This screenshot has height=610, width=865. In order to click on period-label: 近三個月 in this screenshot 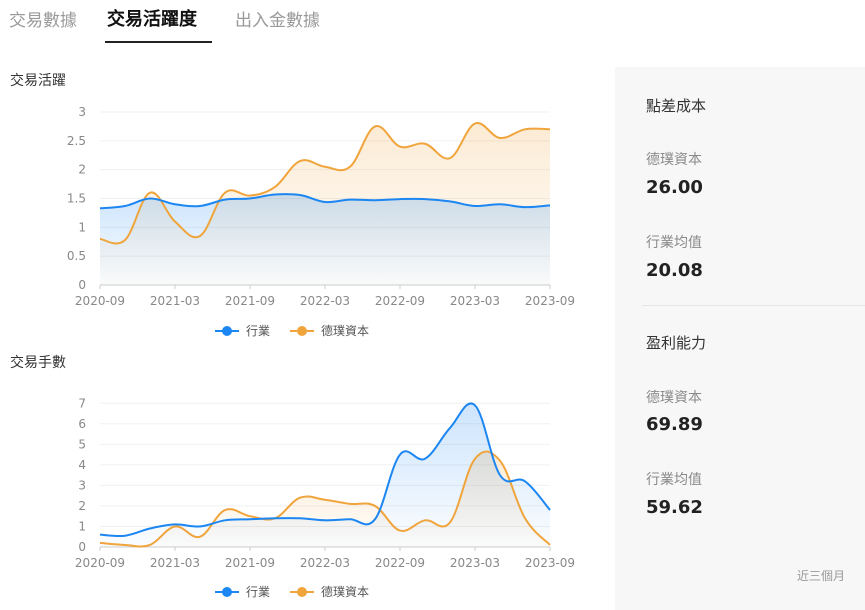, I will do `click(821, 576)`.